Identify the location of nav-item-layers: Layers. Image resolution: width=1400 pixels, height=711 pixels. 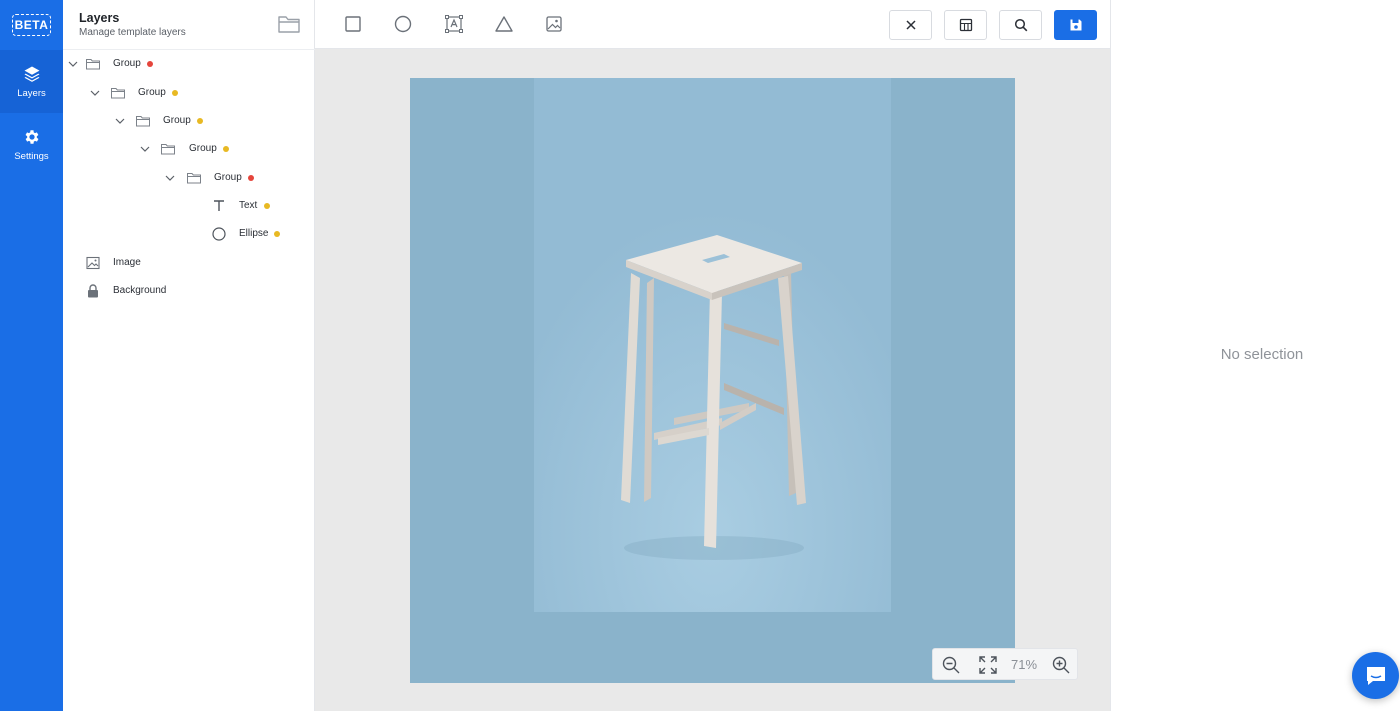
(31, 81).